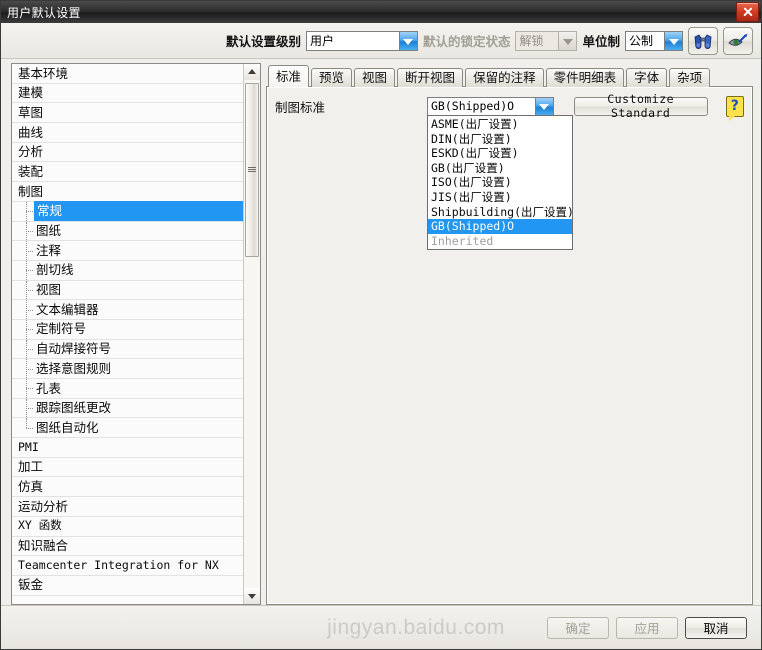 This screenshot has height=650, width=762. Describe the element at coordinates (263, 41) in the screenshot. I see `default-level-label: 默认设置级别` at that location.